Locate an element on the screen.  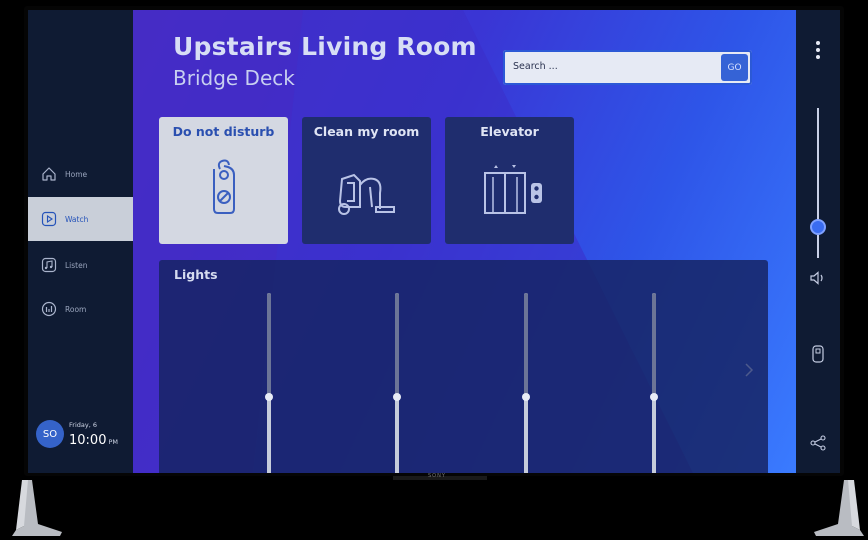
music-icon is located at coordinates (49, 265).